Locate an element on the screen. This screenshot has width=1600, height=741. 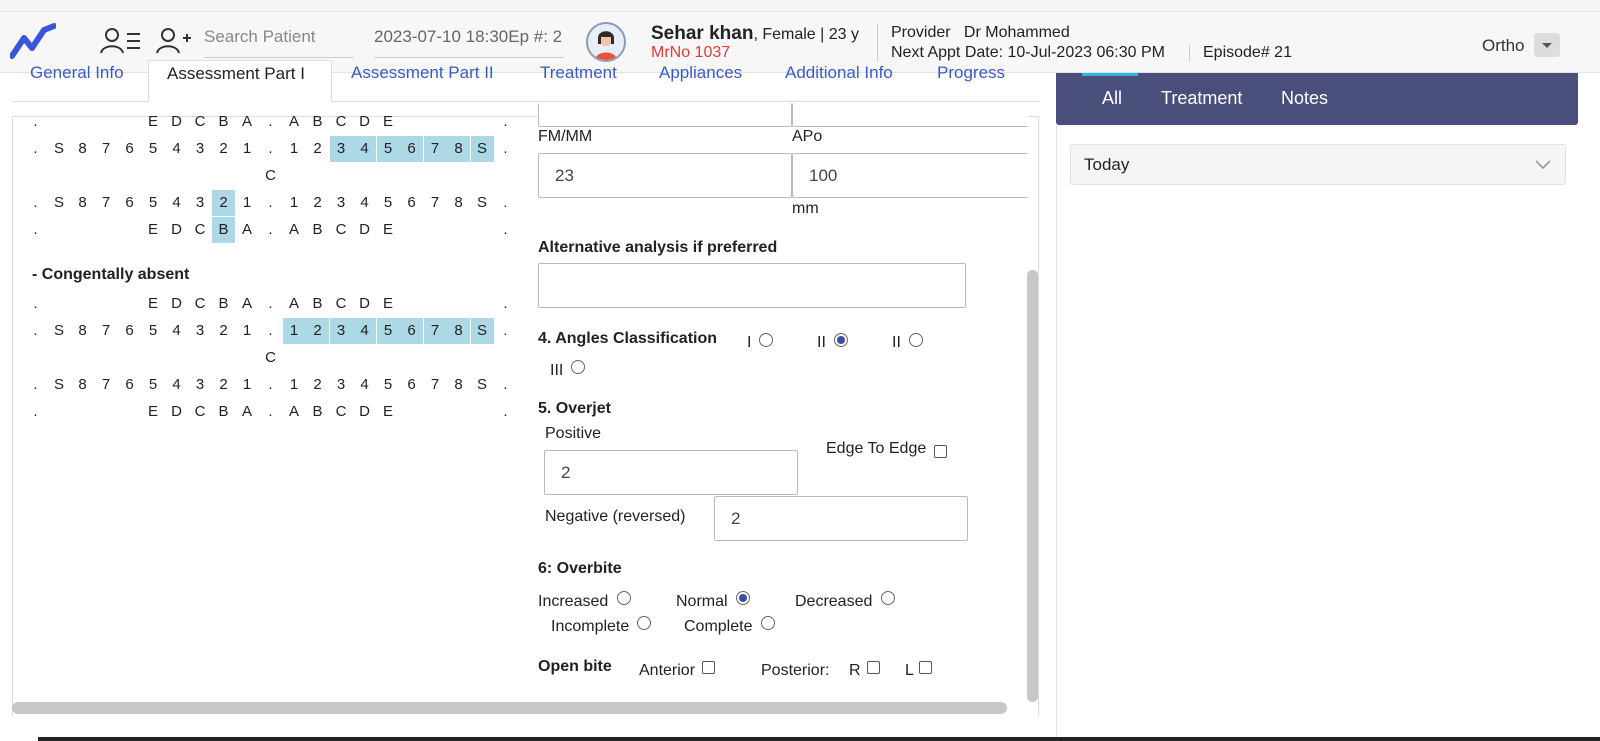
tab-notes: Notes is located at coordinates (1304, 98).